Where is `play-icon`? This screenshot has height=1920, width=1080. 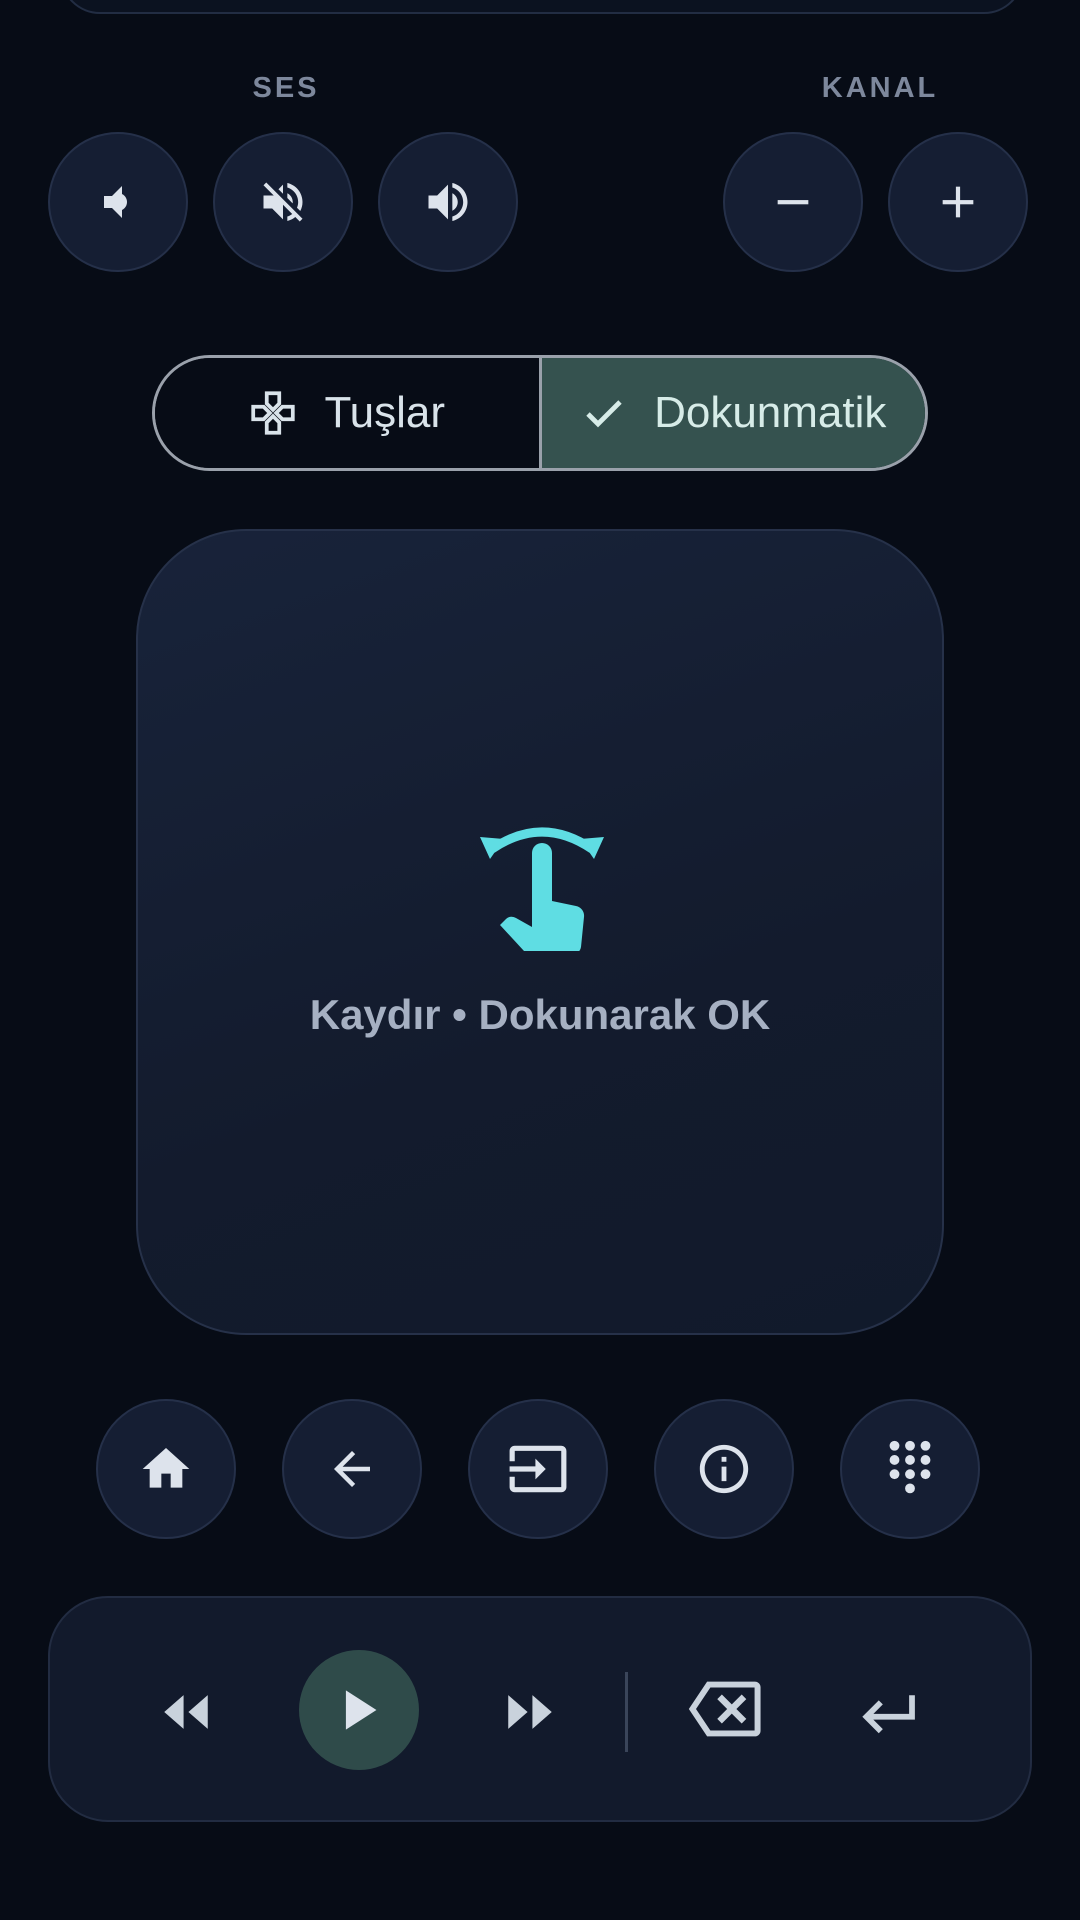
play-icon is located at coordinates (361, 1710).